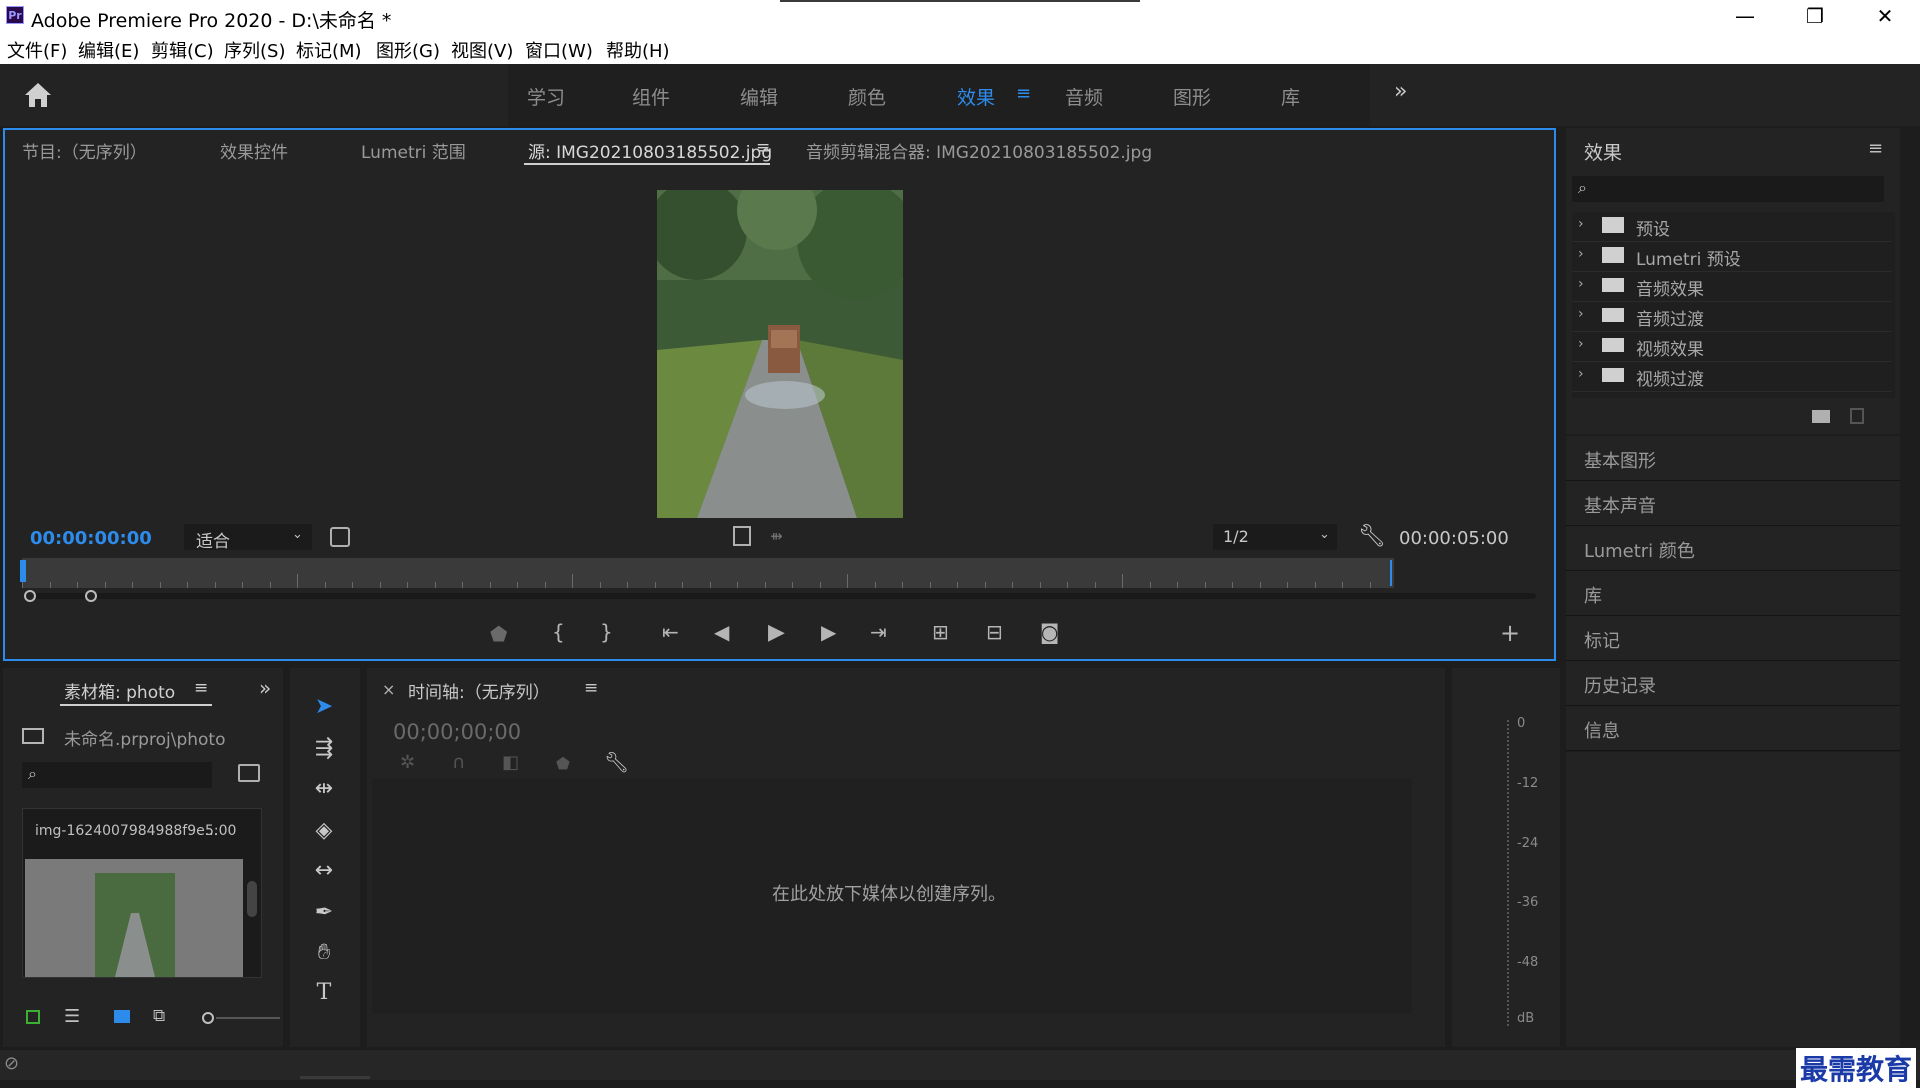 The height and width of the screenshot is (1088, 1920). What do you see at coordinates (248, 538) in the screenshot?
I see `fit-select: 适合 ⌄` at bounding box center [248, 538].